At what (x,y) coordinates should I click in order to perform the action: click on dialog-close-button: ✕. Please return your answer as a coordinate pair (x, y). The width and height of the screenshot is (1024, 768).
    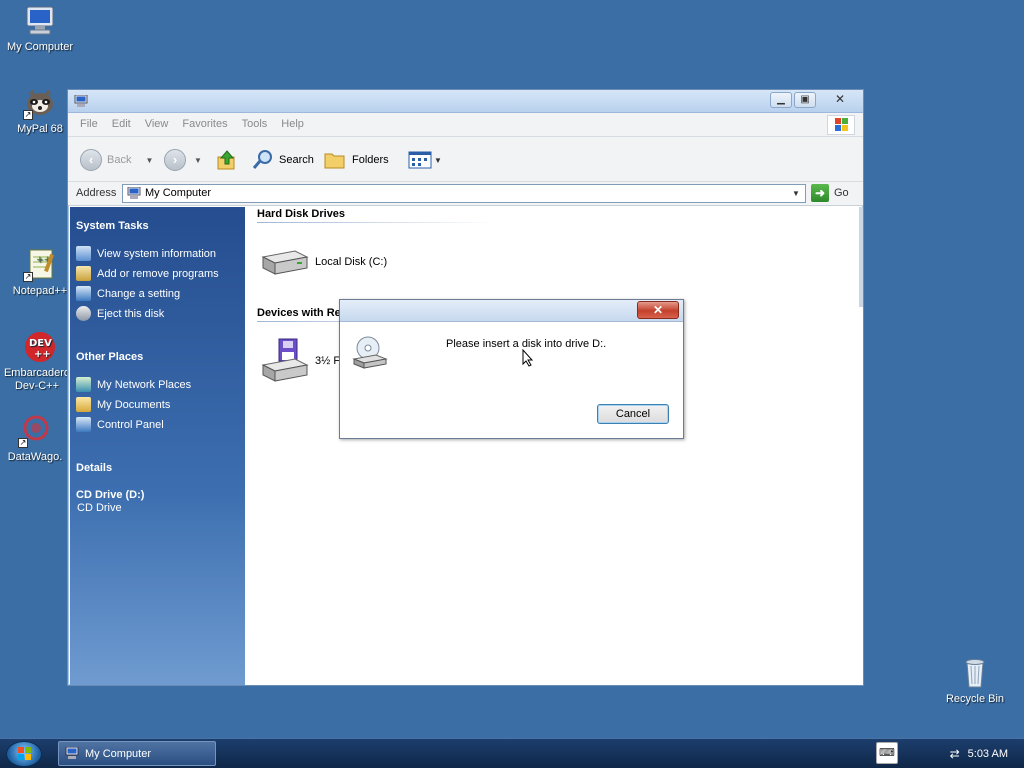
    Looking at the image, I should click on (658, 310).